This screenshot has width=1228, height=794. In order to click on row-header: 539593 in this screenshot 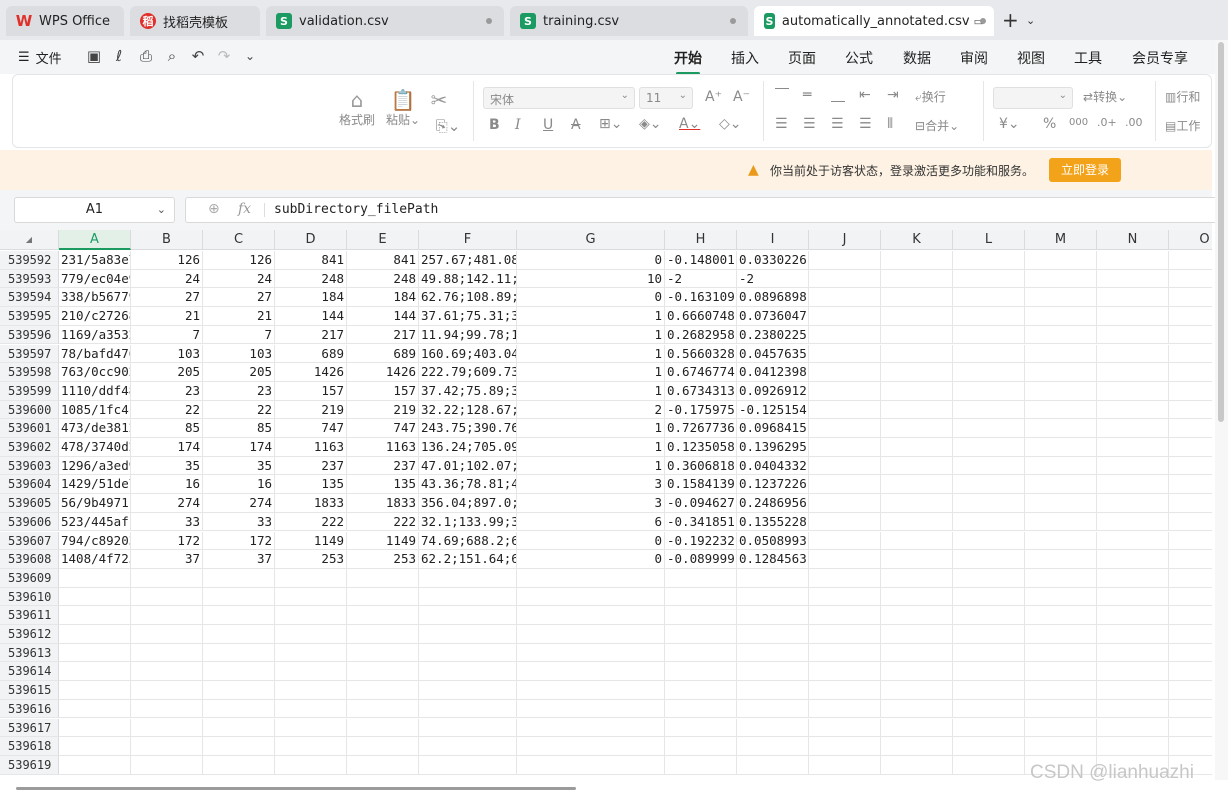, I will do `click(29, 279)`.